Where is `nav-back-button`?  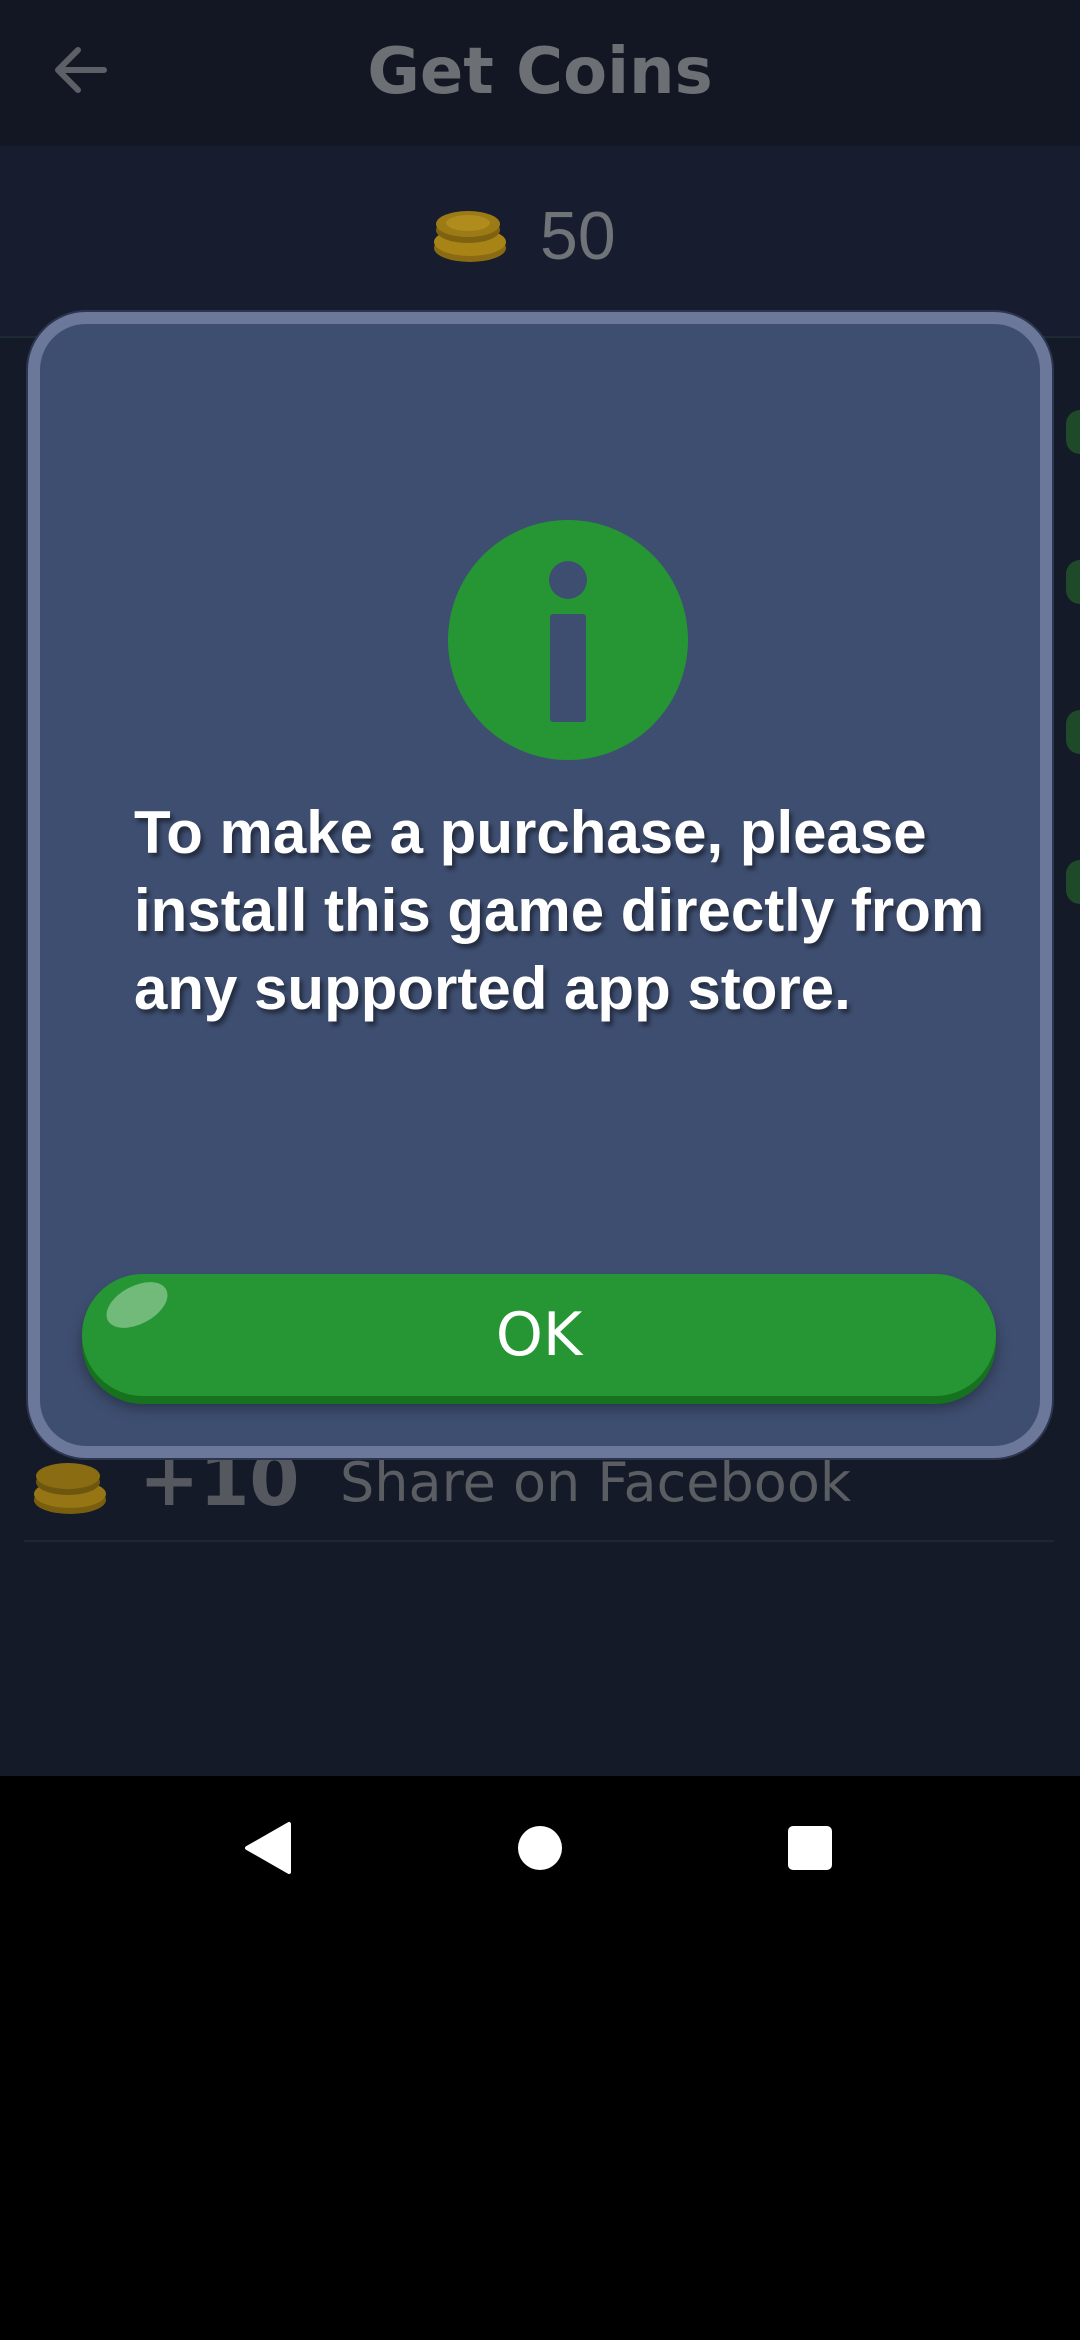
nav-back-button is located at coordinates (268, 1848).